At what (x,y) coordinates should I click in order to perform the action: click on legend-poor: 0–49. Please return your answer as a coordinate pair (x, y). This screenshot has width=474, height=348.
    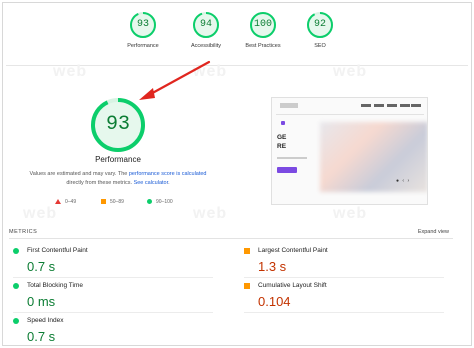
    Looking at the image, I should click on (65, 202).